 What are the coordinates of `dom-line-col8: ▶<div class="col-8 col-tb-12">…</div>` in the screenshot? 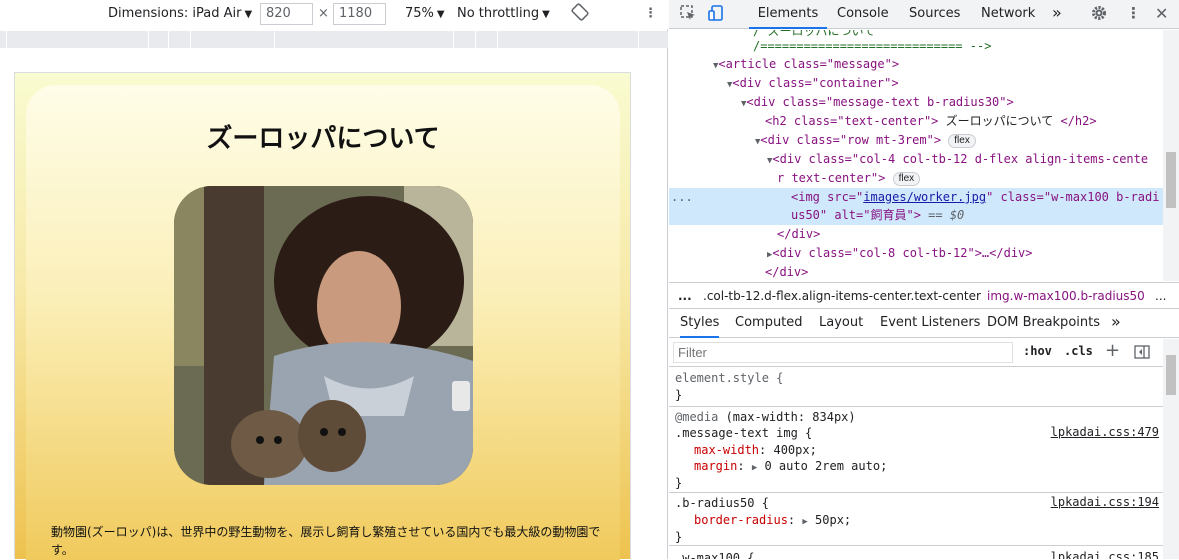 It's located at (965, 253).